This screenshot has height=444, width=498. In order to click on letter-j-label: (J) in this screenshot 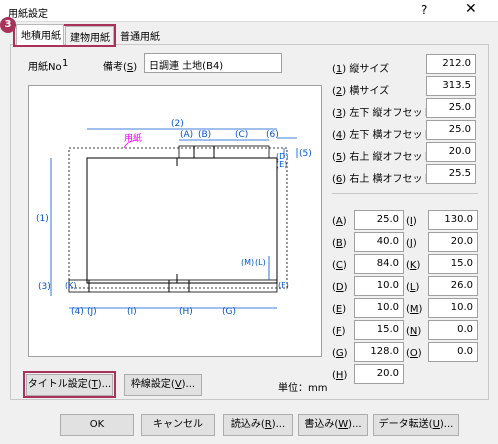, I will do `click(411, 243)`.